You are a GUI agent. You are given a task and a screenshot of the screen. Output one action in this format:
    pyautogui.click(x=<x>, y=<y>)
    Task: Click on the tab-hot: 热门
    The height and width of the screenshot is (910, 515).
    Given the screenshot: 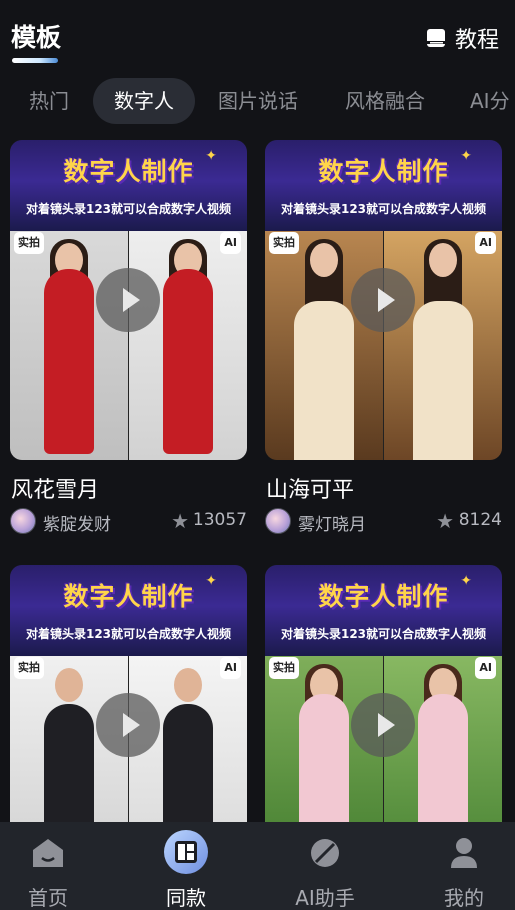 What is the action you would take?
    pyautogui.click(x=49, y=101)
    